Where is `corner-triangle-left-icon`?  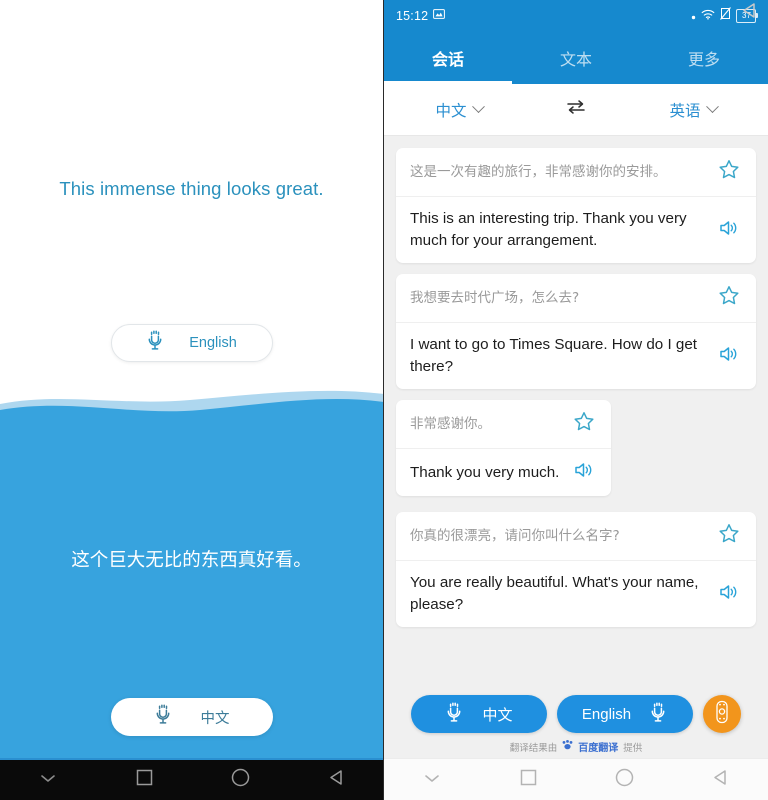 corner-triangle-left-icon is located at coordinates (749, 13).